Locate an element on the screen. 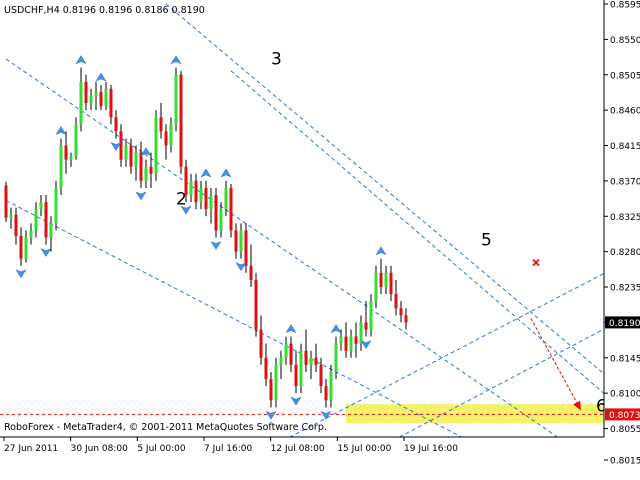 This screenshot has height=480, width=640. price-tick-label: 0.8460 is located at coordinates (625, 112).